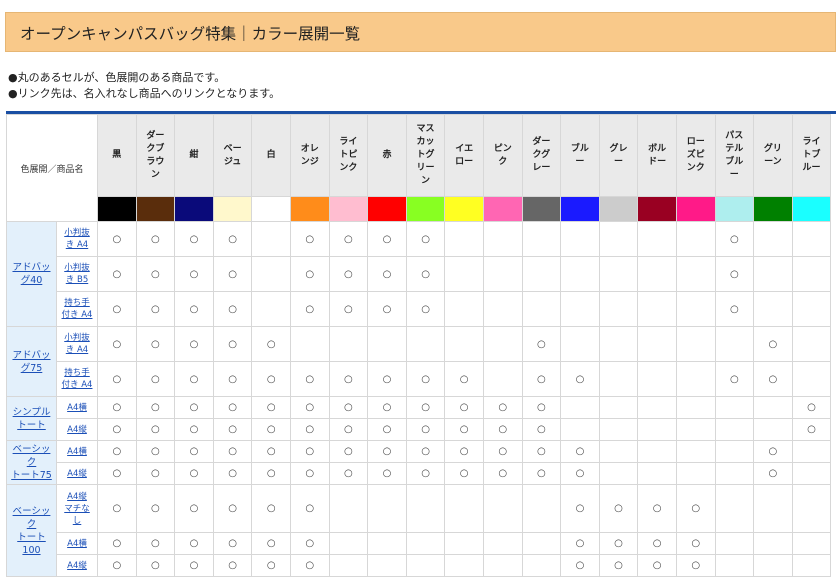  Describe the element at coordinates (348, 155) in the screenshot. I see `label-line: トピ` at that location.